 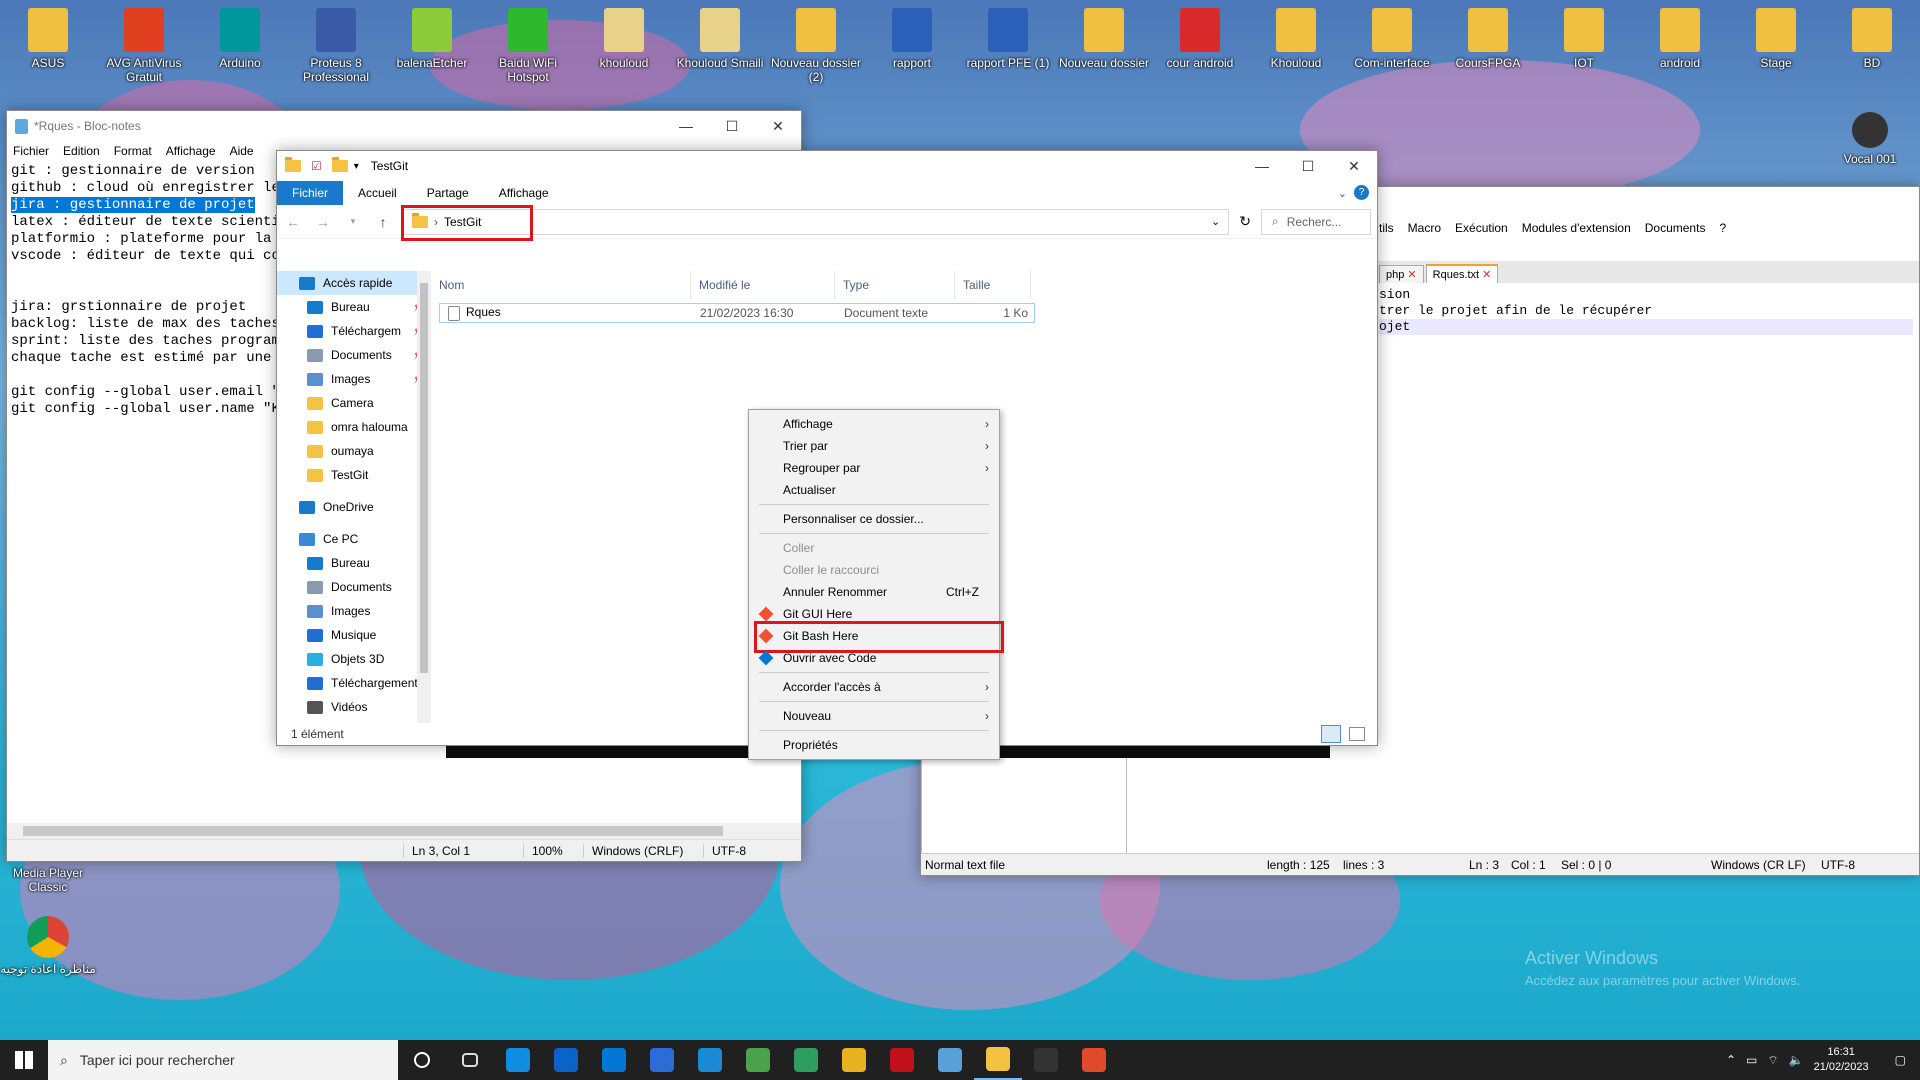 What do you see at coordinates (354, 587) in the screenshot?
I see `nav-item: Documents` at bounding box center [354, 587].